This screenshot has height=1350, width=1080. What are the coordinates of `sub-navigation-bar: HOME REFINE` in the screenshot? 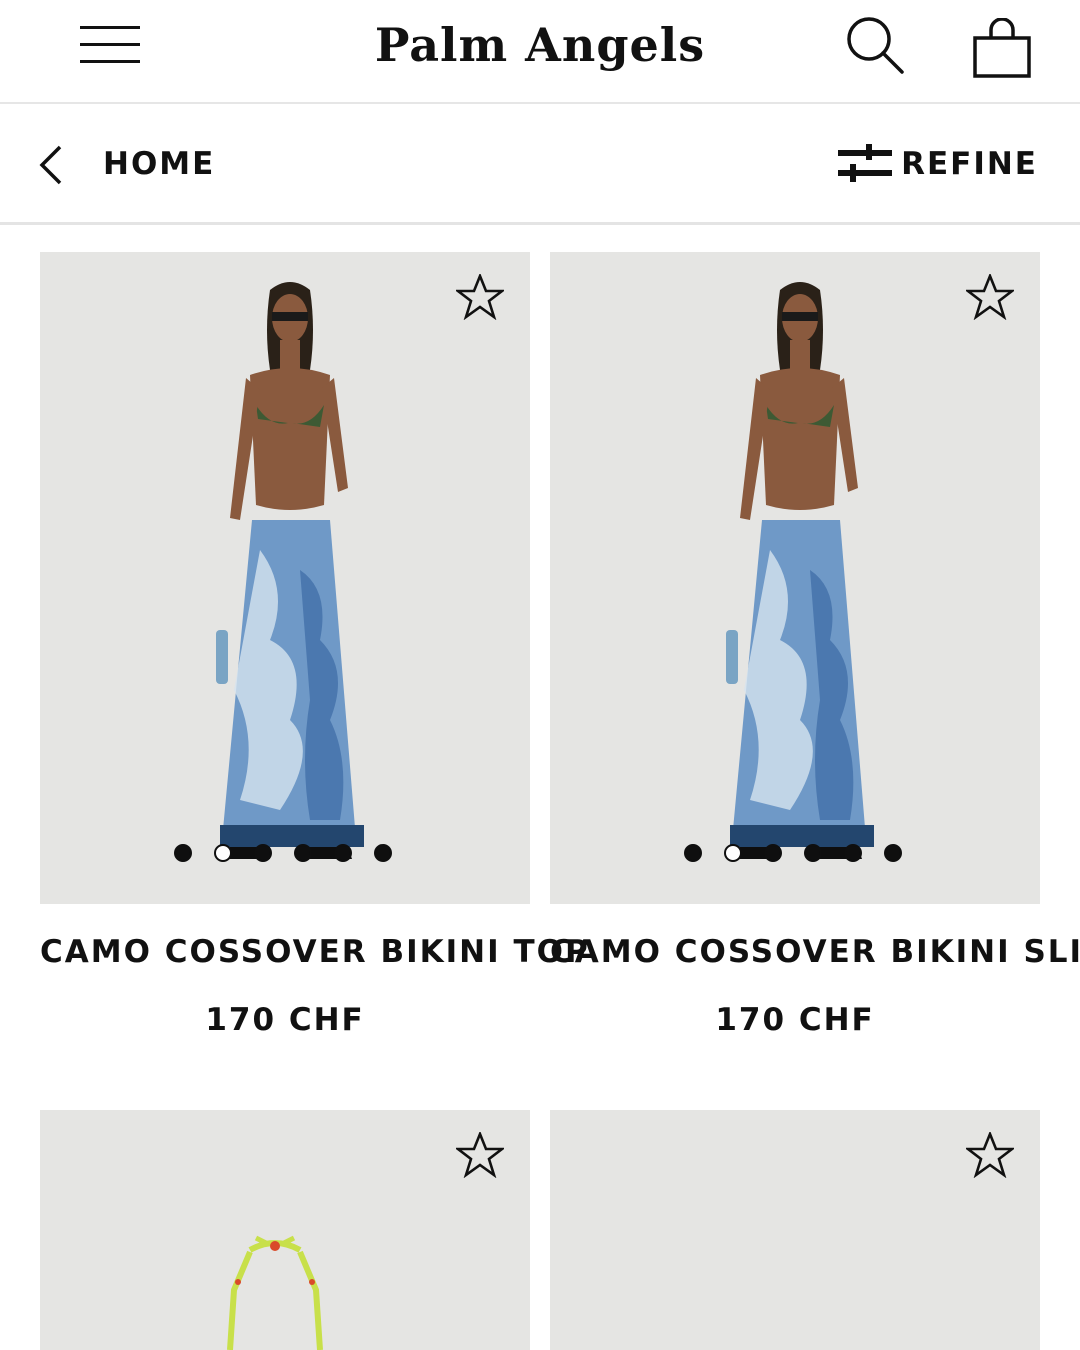 It's located at (540, 164).